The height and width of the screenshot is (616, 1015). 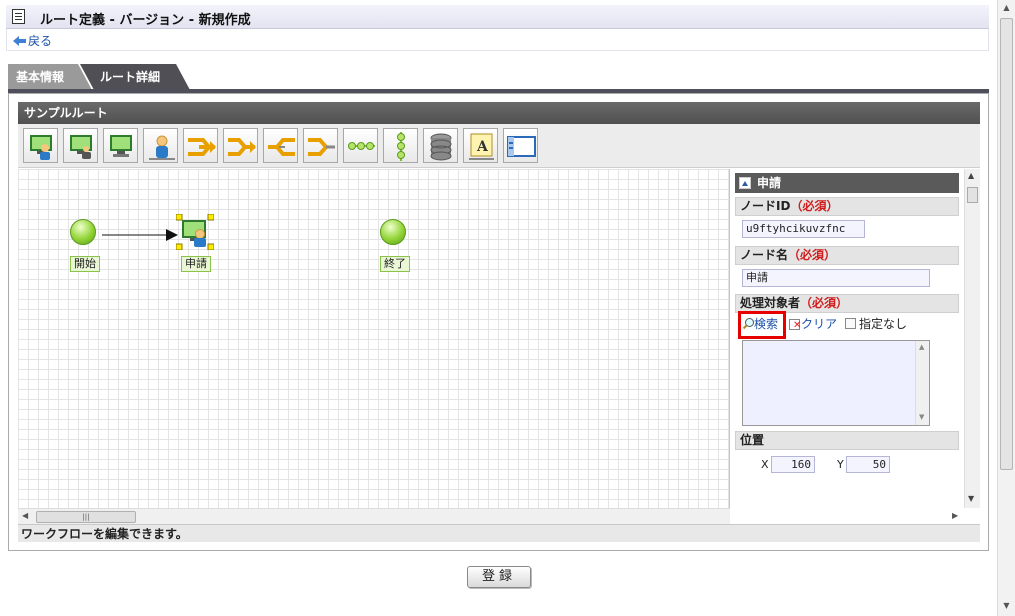 I want to click on target-label: 処理対象者, so click(x=770, y=303).